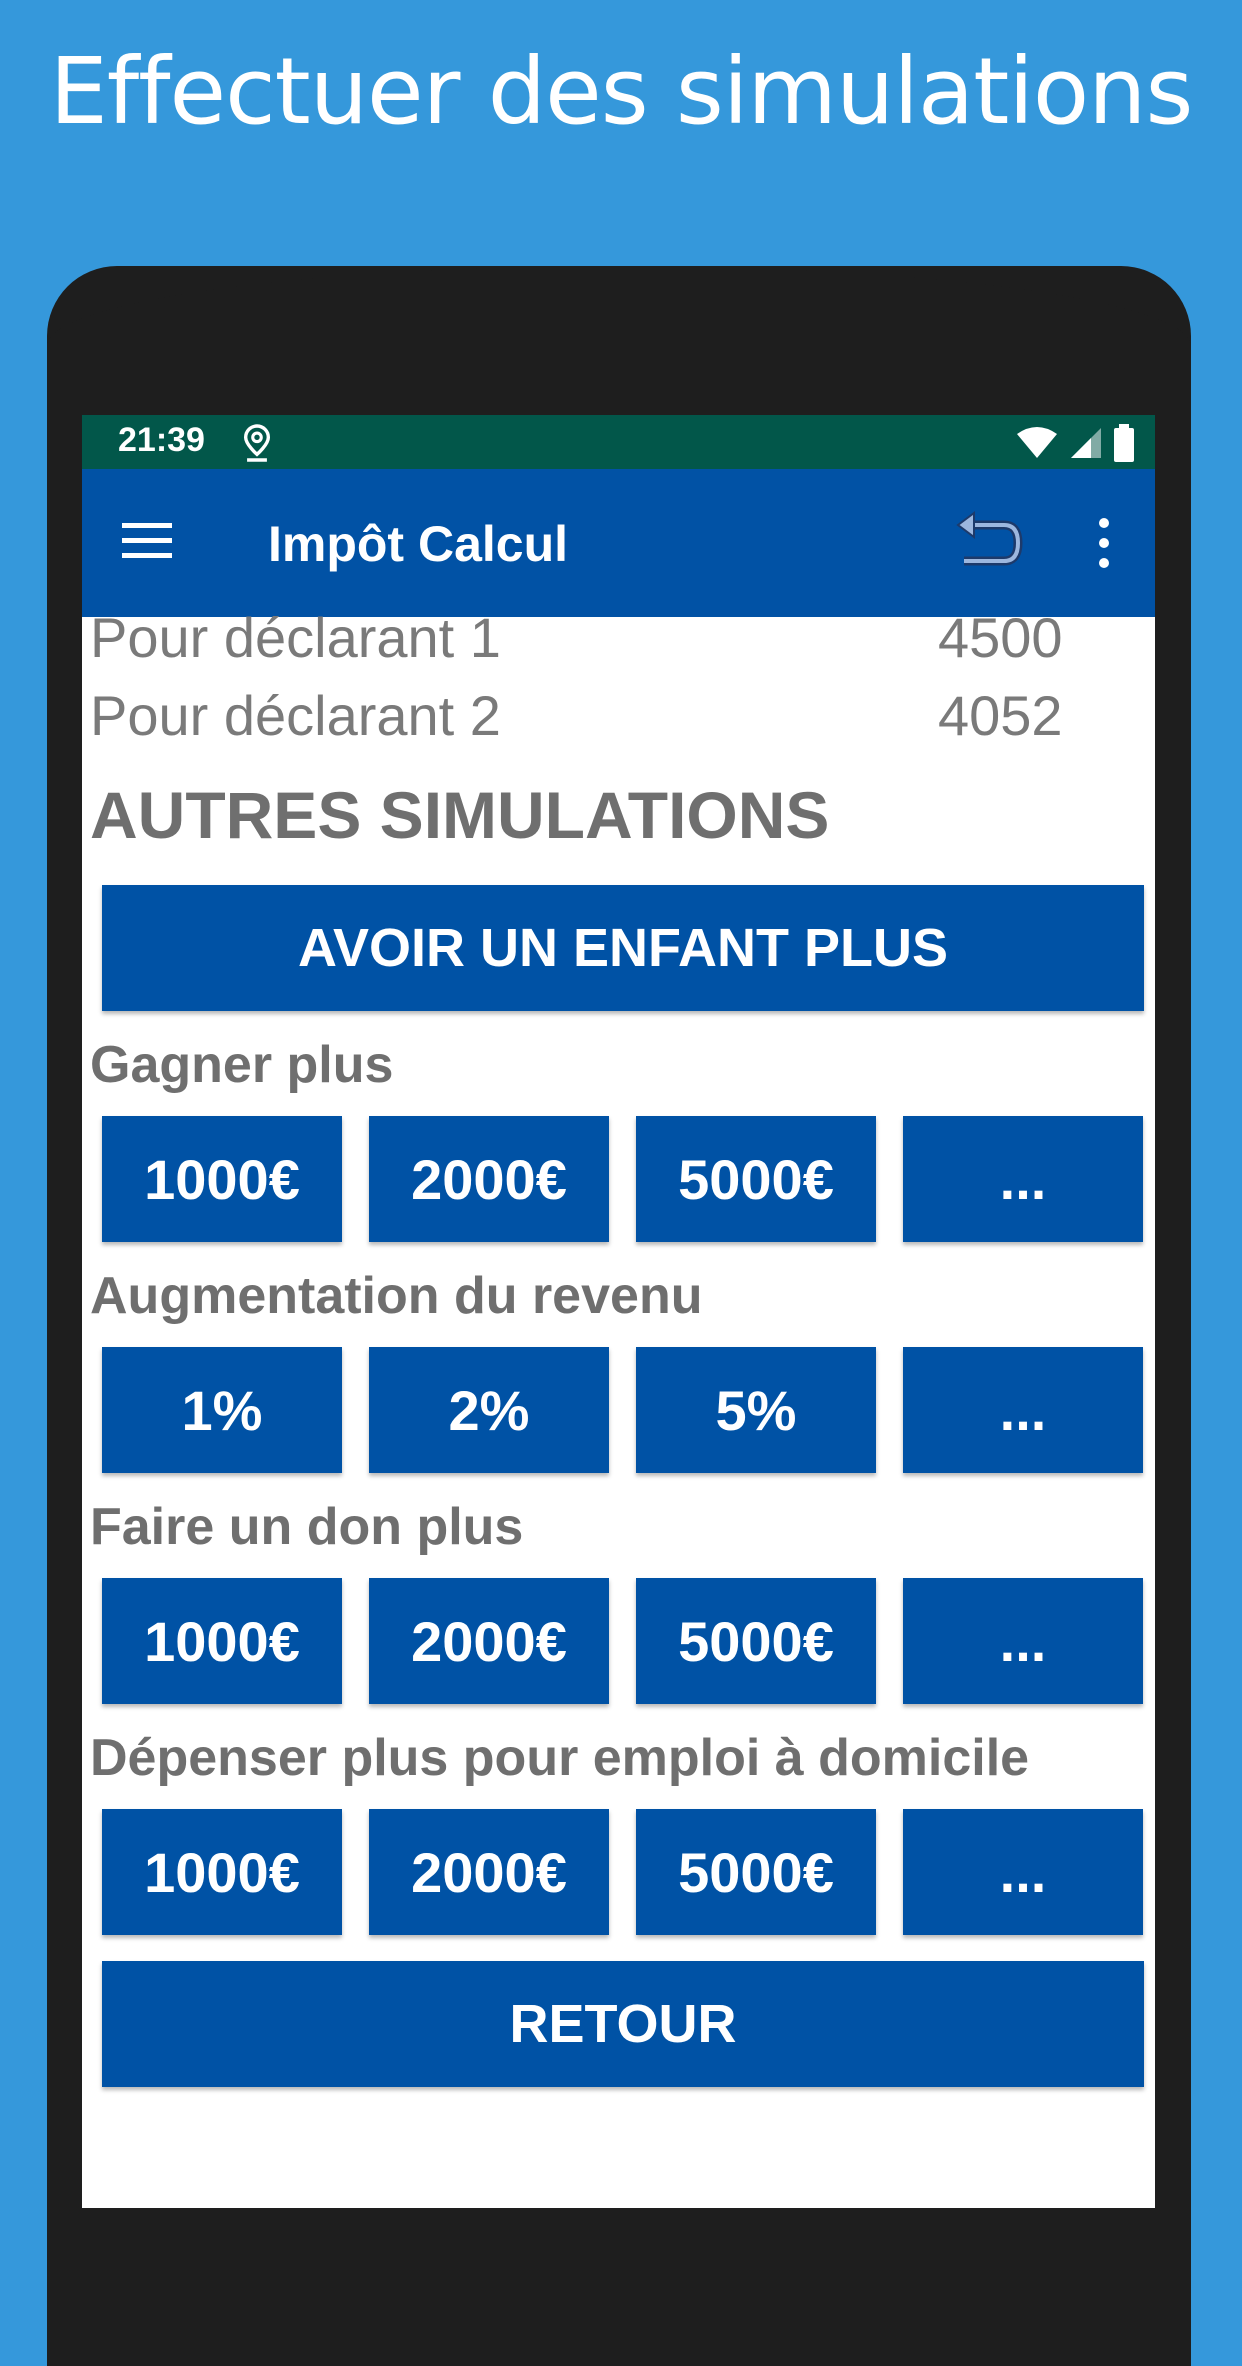  I want to click on group-label-gagner-plus: Gagner plus, so click(242, 1065).